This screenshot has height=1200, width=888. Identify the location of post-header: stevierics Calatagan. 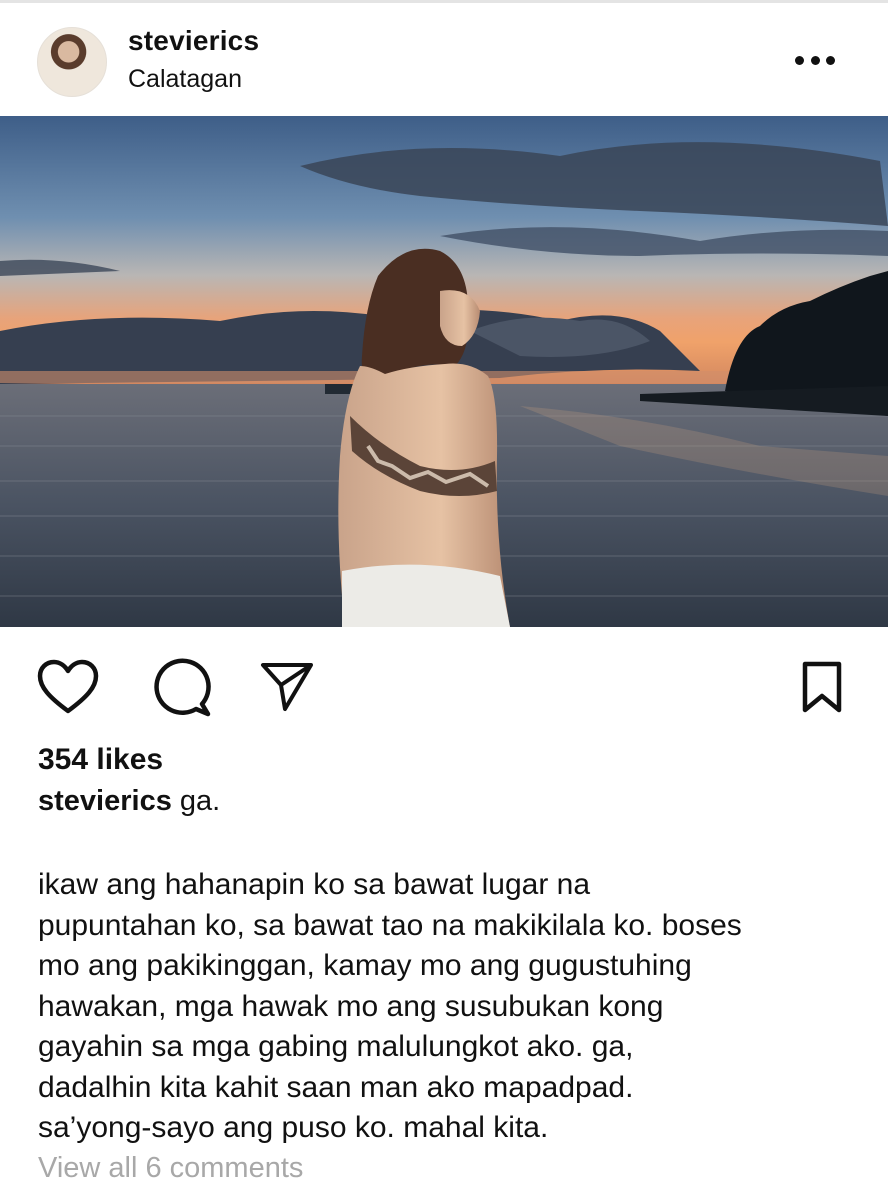
(444, 59).